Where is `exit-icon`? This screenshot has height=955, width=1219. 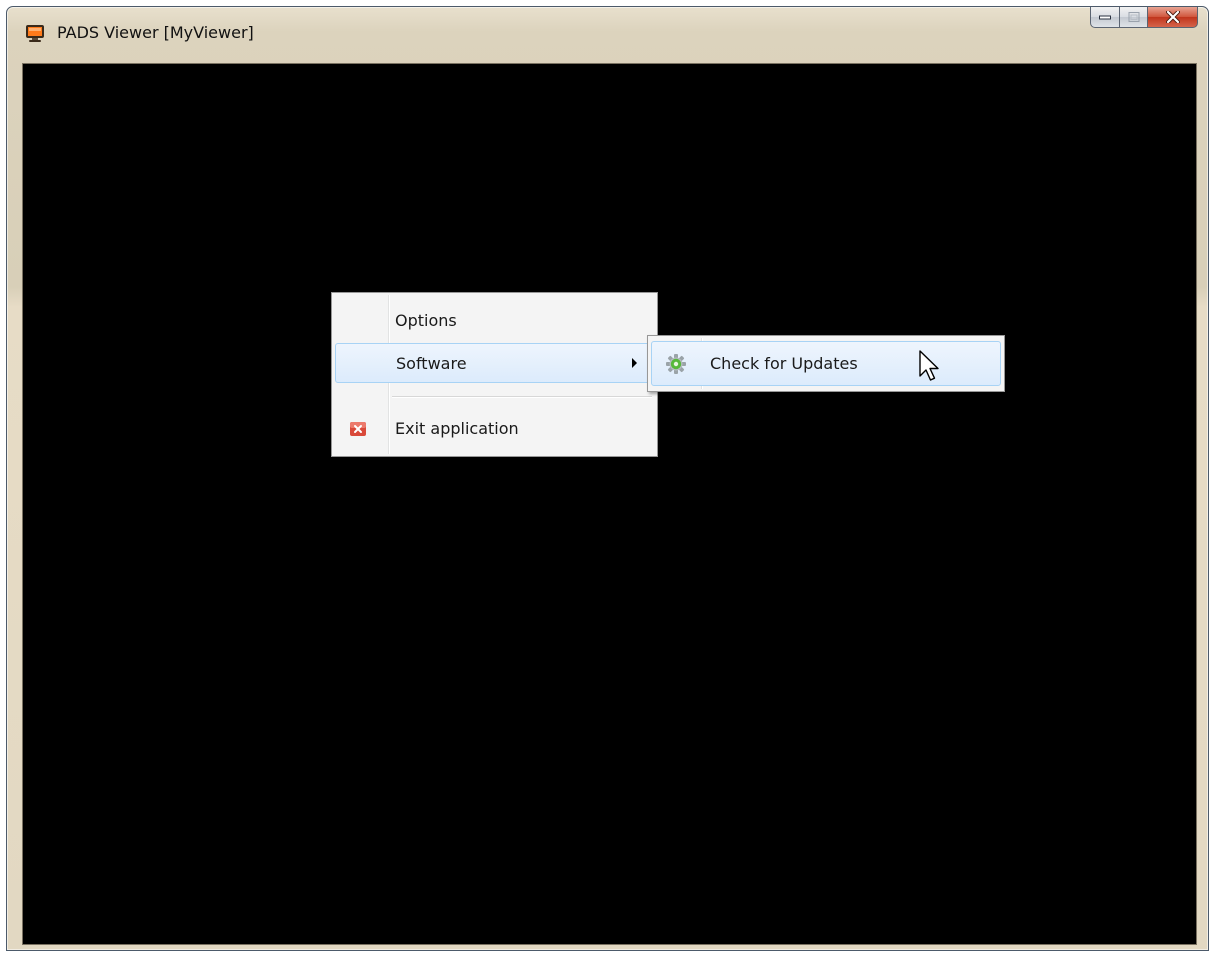
exit-icon is located at coordinates (358, 429).